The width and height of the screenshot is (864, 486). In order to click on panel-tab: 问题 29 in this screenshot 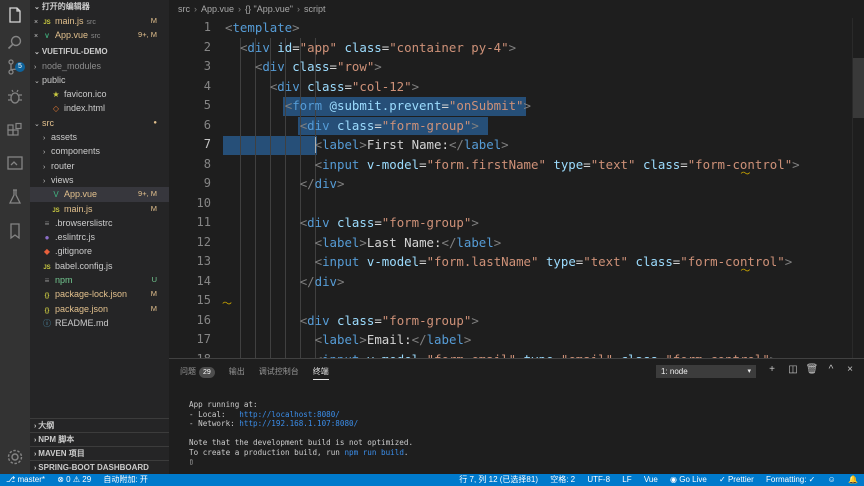, I will do `click(197, 372)`.